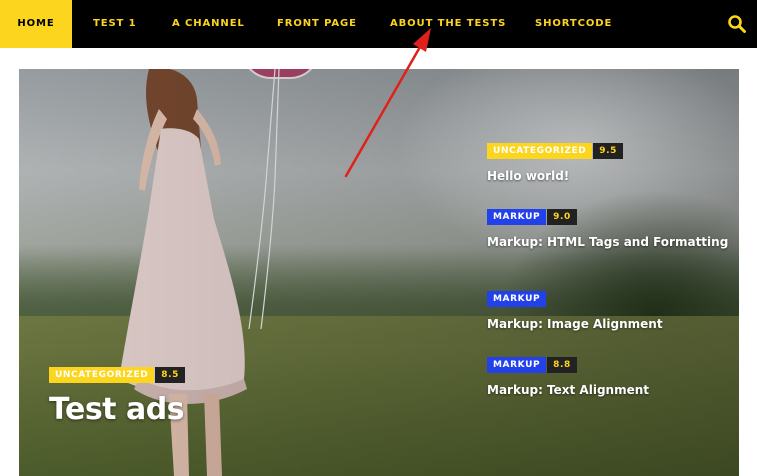  Describe the element at coordinates (448, 24) in the screenshot. I see `nav-item-about-the-tests: ABOUT THE TESTS` at that location.